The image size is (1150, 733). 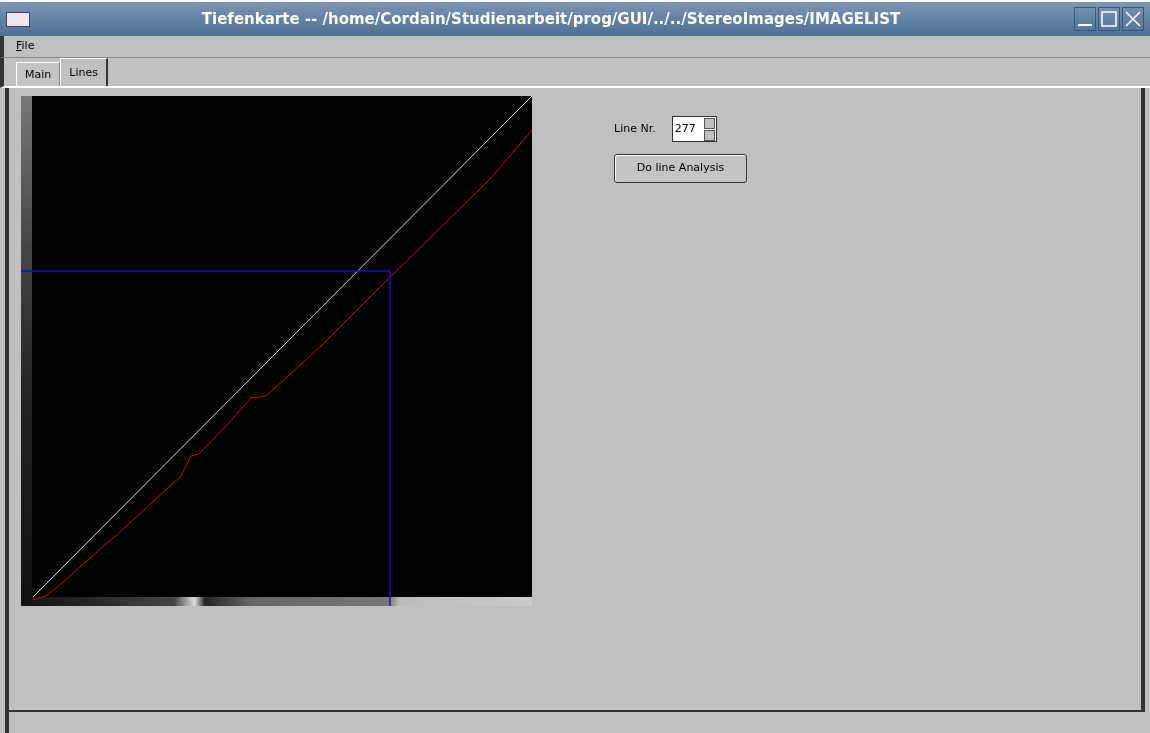 What do you see at coordinates (709, 129) in the screenshot?
I see `spin-arrows-icon` at bounding box center [709, 129].